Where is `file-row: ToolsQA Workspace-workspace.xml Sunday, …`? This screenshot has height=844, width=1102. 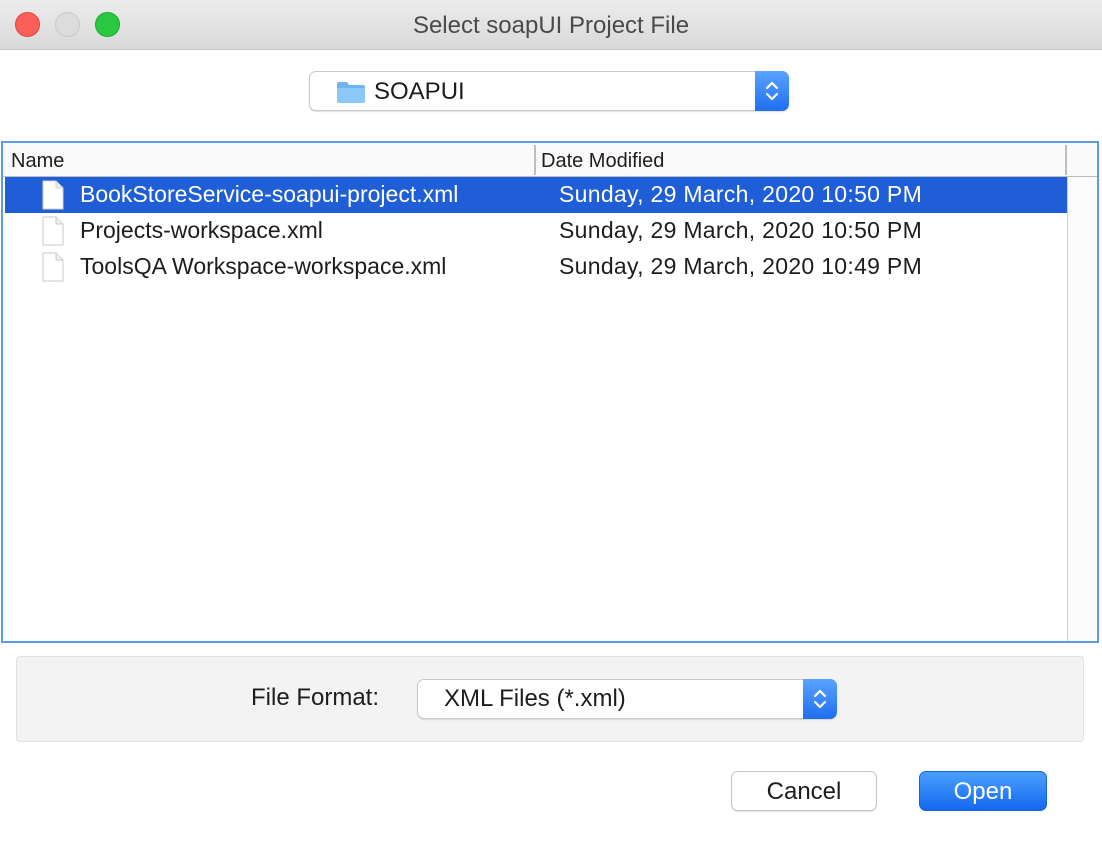
file-row: ToolsQA Workspace-workspace.xml Sunday, … is located at coordinates (536, 267).